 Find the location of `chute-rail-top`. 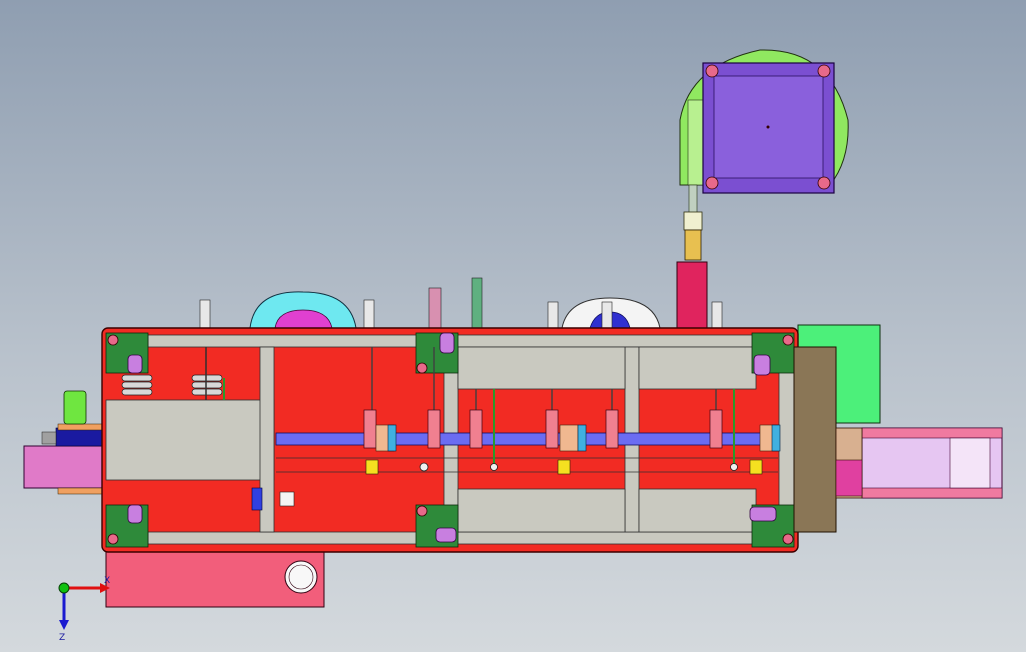

chute-rail-top is located at coordinates (932, 433).